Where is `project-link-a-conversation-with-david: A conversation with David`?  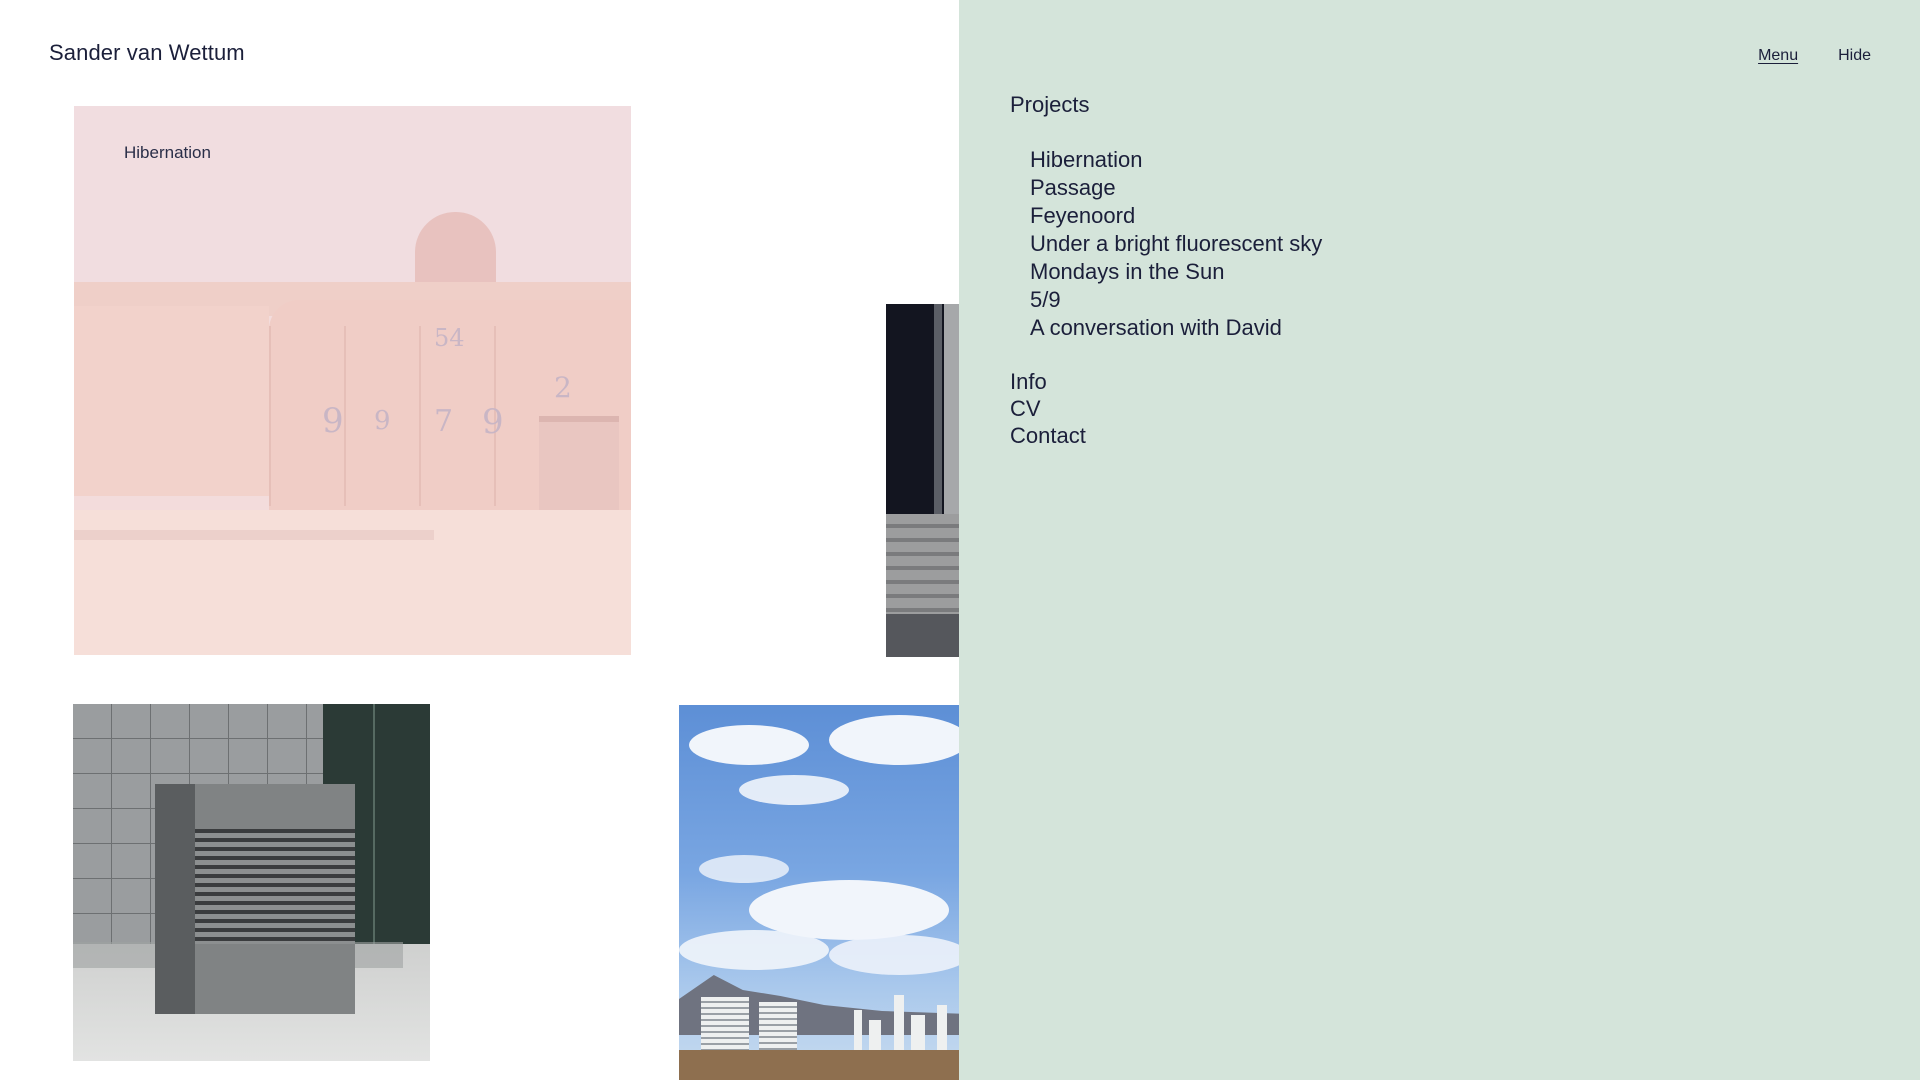
project-link-a-conversation-with-david: A conversation with David is located at coordinates (1176, 328).